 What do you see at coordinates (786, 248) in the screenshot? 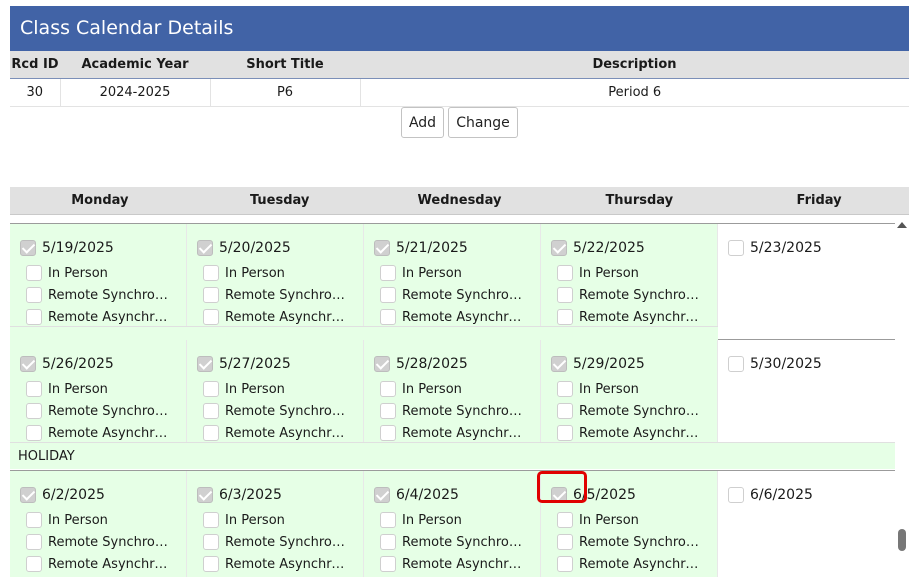
I see `day-date-label: 5/23/2025` at bounding box center [786, 248].